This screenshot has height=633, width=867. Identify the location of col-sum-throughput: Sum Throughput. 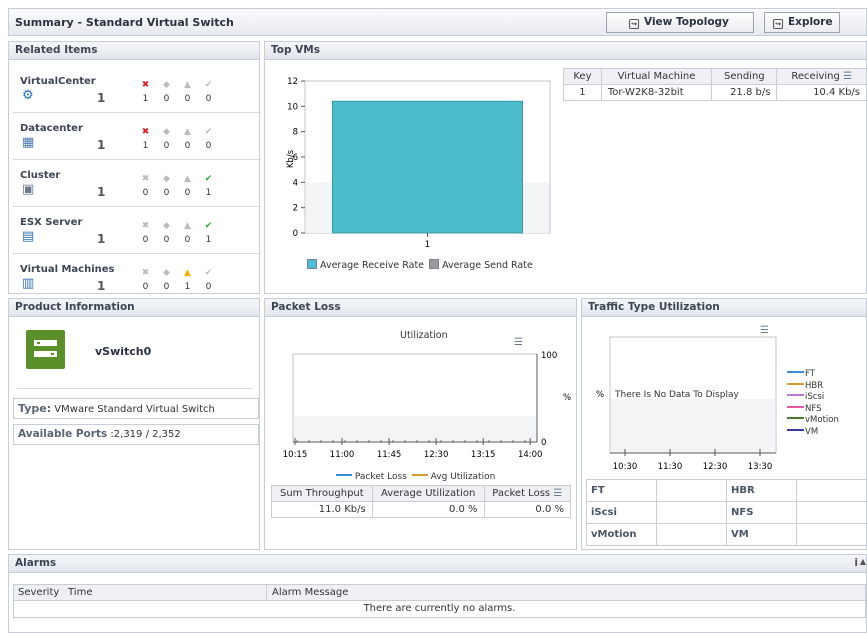
(322, 493).